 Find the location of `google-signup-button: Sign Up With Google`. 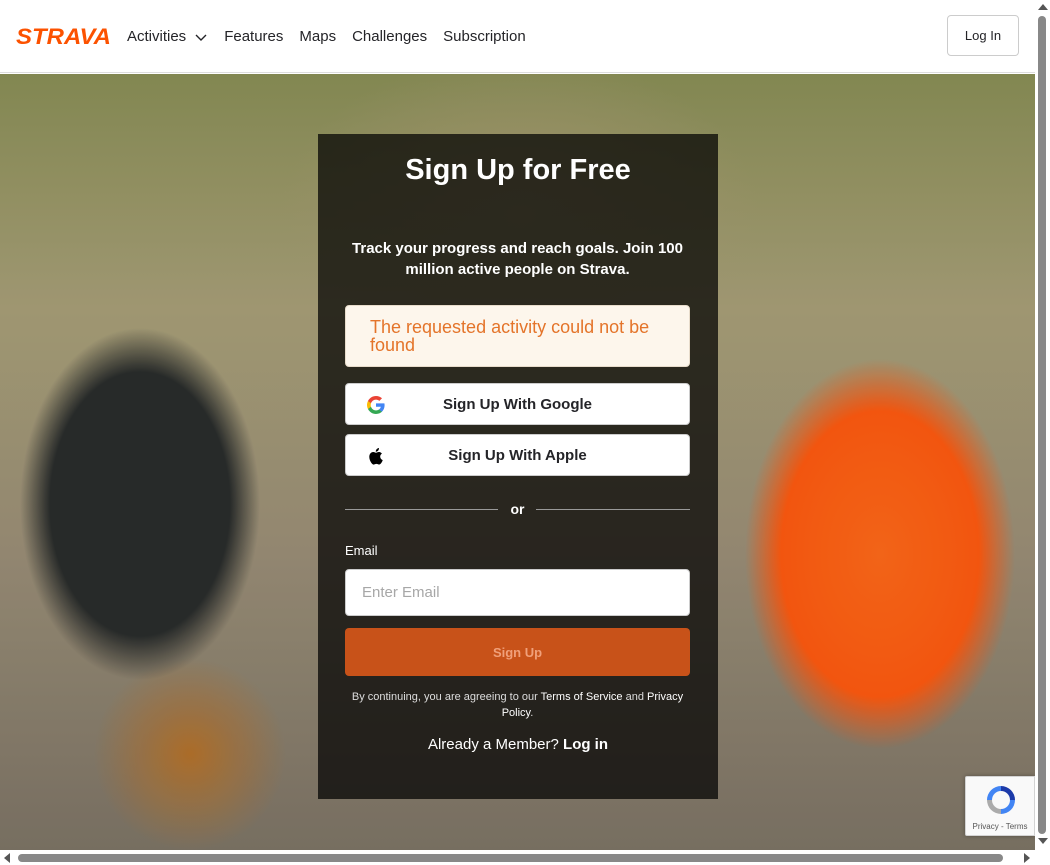

google-signup-button: Sign Up With Google is located at coordinates (517, 404).